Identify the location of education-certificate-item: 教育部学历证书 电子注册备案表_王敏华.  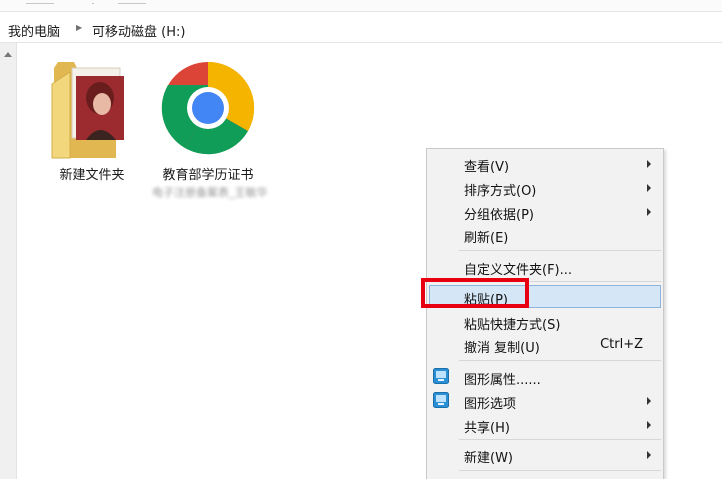
(210, 141).